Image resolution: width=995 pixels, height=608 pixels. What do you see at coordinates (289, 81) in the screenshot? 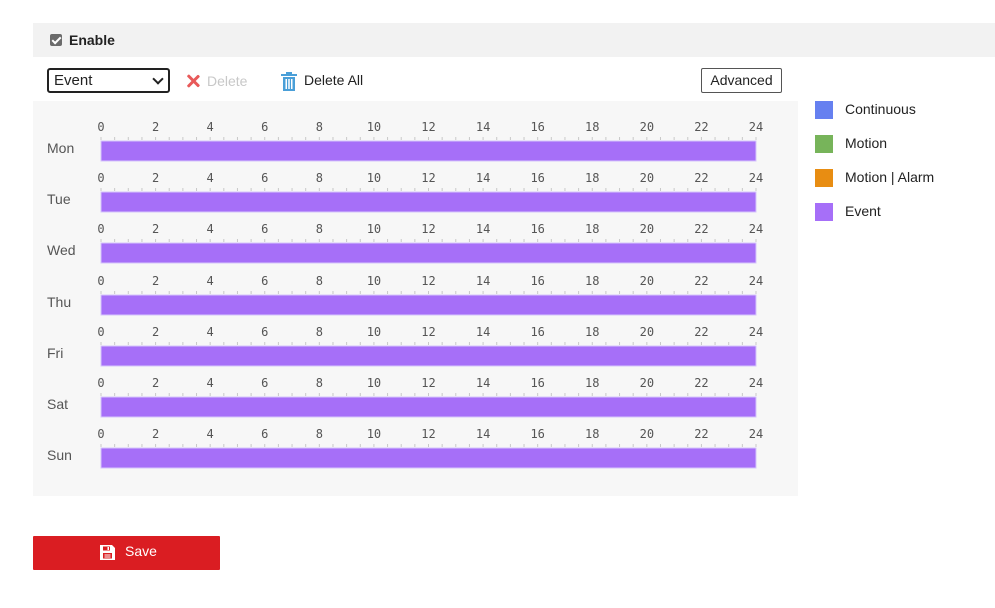
I see `trash-icon` at bounding box center [289, 81].